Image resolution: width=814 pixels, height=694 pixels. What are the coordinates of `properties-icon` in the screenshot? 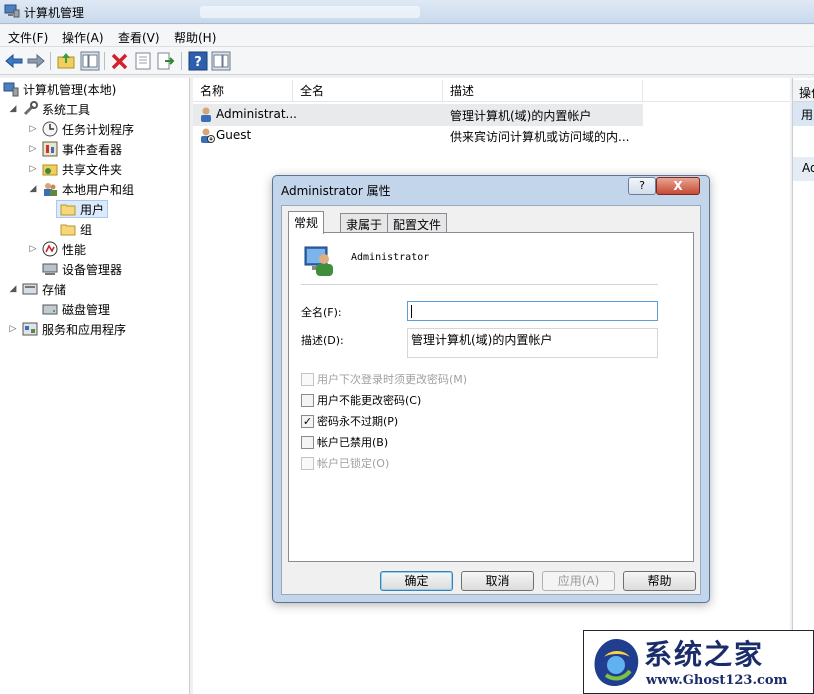 It's located at (143, 61).